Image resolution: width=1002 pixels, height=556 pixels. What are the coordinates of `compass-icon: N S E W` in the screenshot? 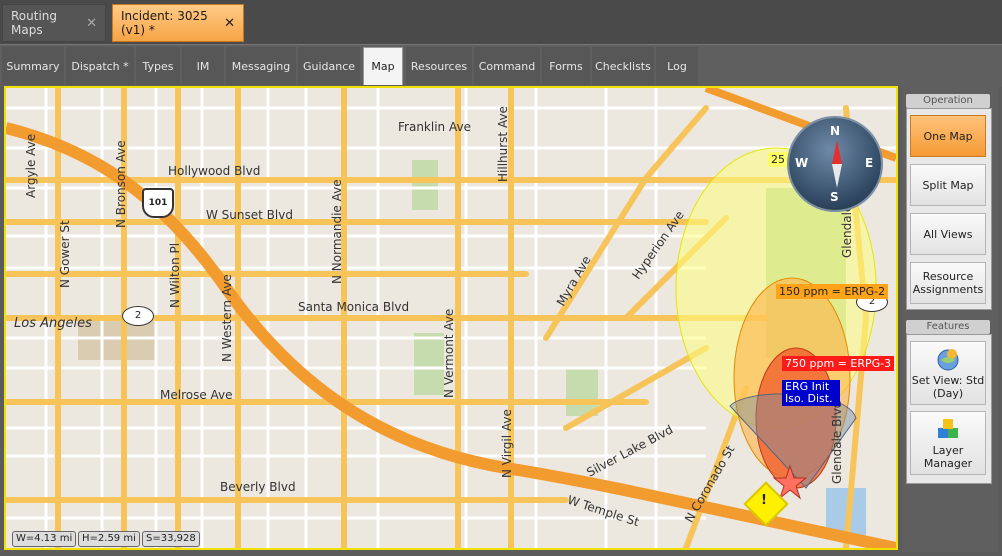 It's located at (835, 164).